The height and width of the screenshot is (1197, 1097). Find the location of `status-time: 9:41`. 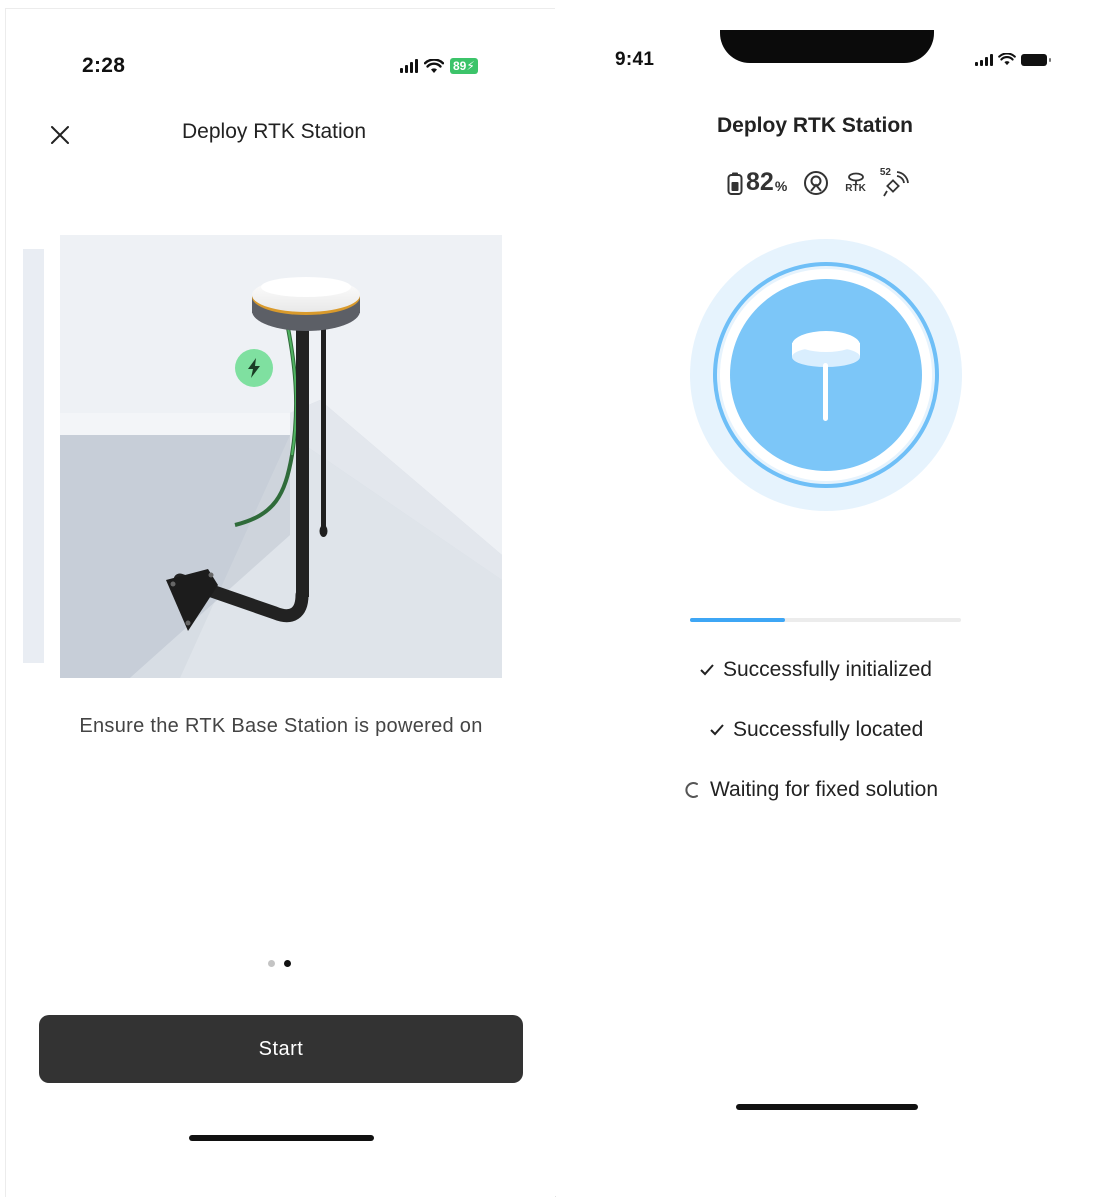

status-time: 9:41 is located at coordinates (635, 59).